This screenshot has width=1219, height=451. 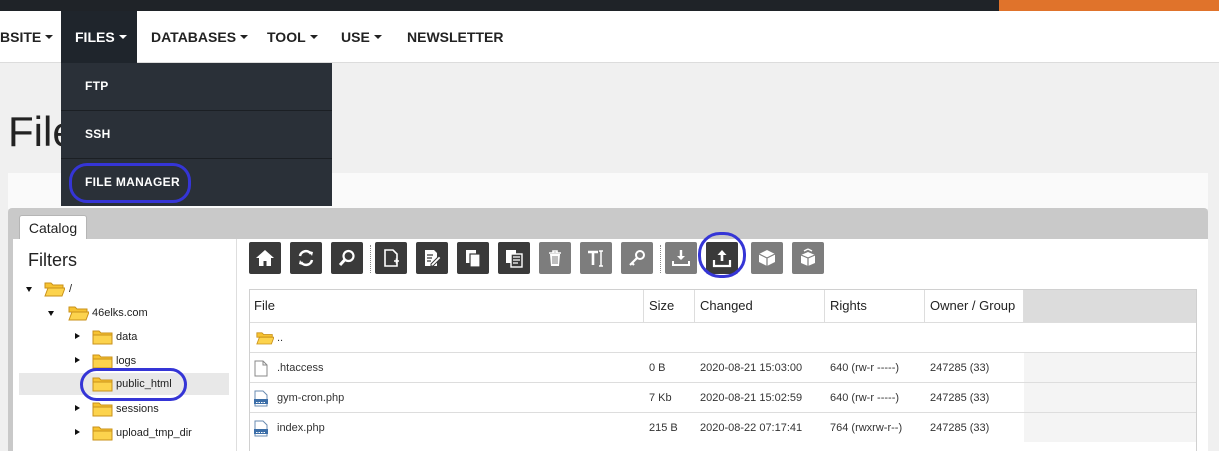 What do you see at coordinates (196, 86) in the screenshot?
I see `menu-item-ftp: FTP` at bounding box center [196, 86].